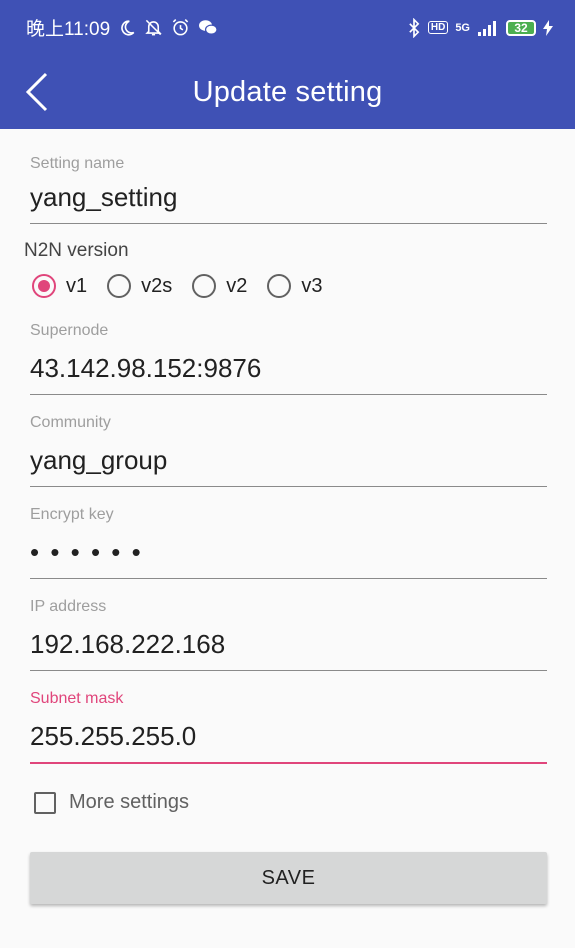 Image resolution: width=575 pixels, height=948 pixels. I want to click on supernode-label: Supernode, so click(69, 330).